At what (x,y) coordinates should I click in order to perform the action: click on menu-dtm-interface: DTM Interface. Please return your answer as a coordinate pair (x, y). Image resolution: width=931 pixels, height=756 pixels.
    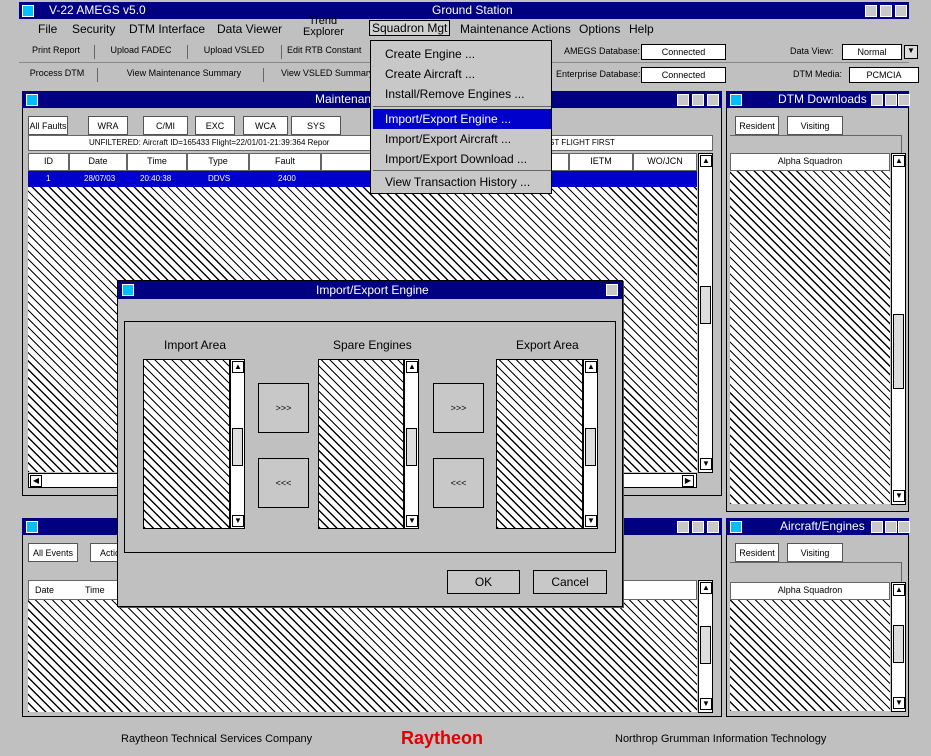
    Looking at the image, I should click on (167, 29).